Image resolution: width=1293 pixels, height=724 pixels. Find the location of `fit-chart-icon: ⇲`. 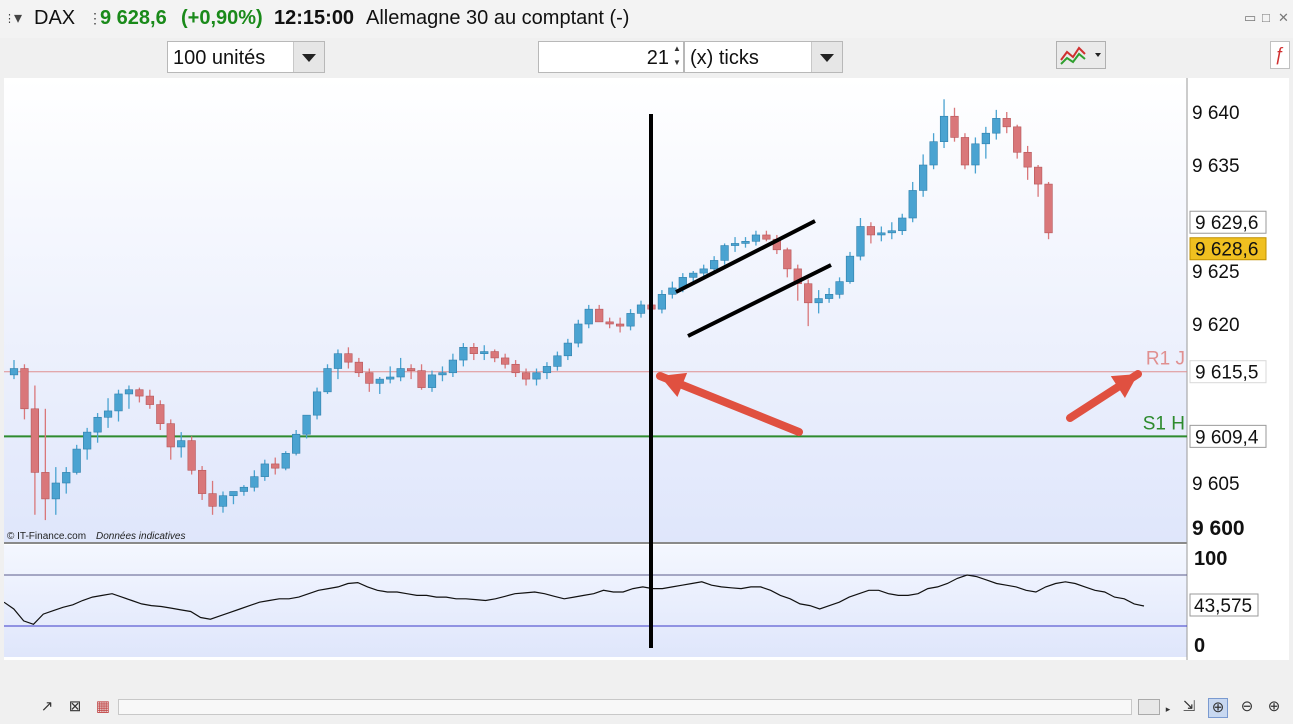

fit-chart-icon: ⇲ is located at coordinates (1189, 707).